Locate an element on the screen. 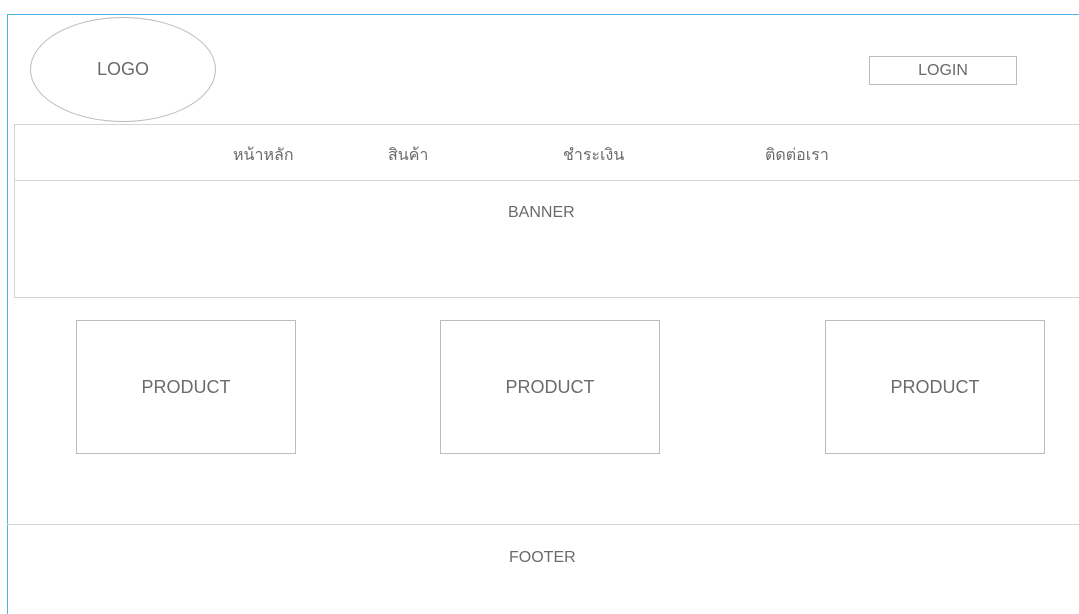 The width and height of the screenshot is (1079, 614). login-label: LOGIN is located at coordinates (943, 70).